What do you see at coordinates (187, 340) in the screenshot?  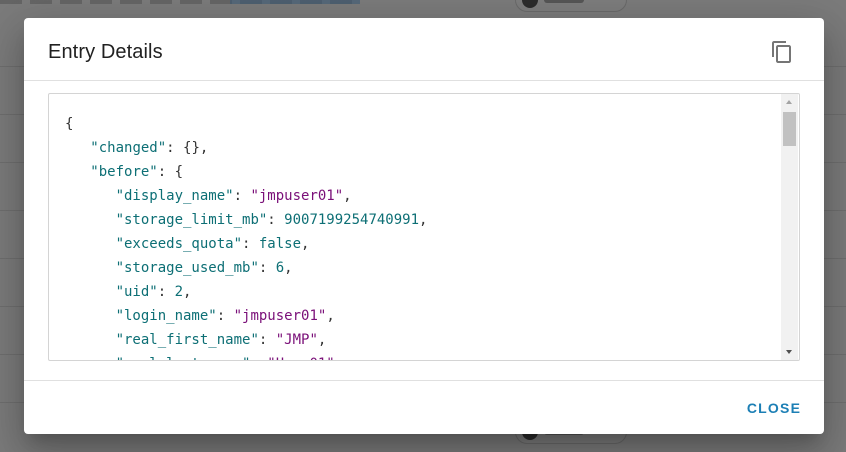 I see `json-token: "real_first_name"` at bounding box center [187, 340].